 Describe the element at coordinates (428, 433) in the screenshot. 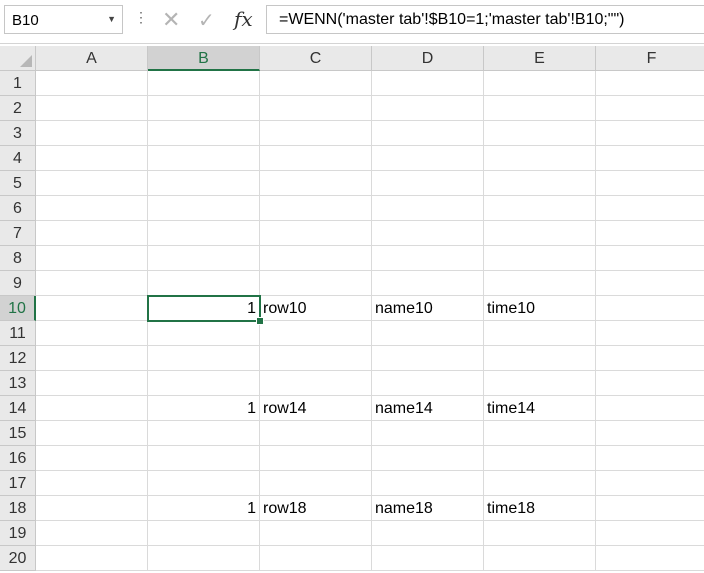

I see `cell-d15` at that location.